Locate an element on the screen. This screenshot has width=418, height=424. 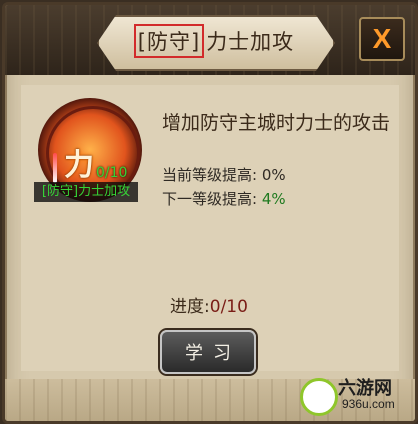
current-level-stat: 当前等级提高: 0% is located at coordinates (224, 174).